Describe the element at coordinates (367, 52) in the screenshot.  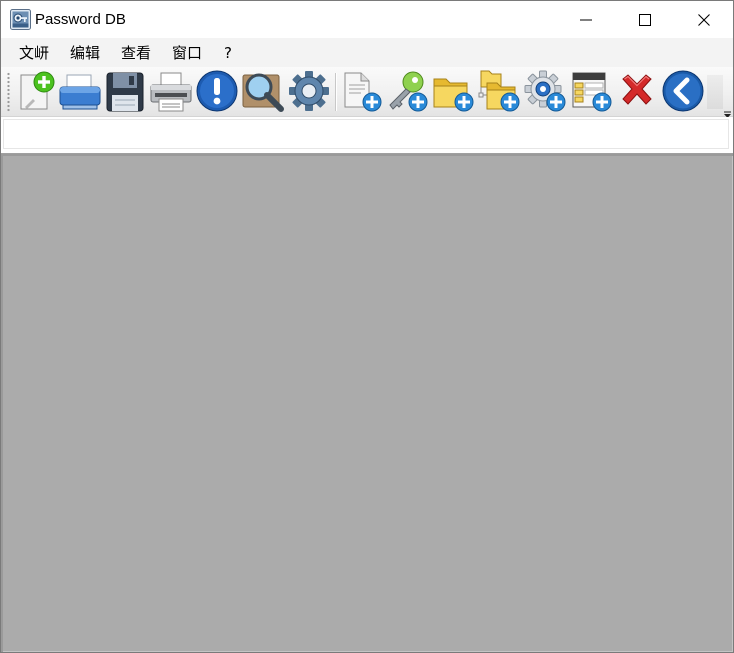
I see `menu-bar: 文岍 编辑 查看 窗口 ?` at that location.